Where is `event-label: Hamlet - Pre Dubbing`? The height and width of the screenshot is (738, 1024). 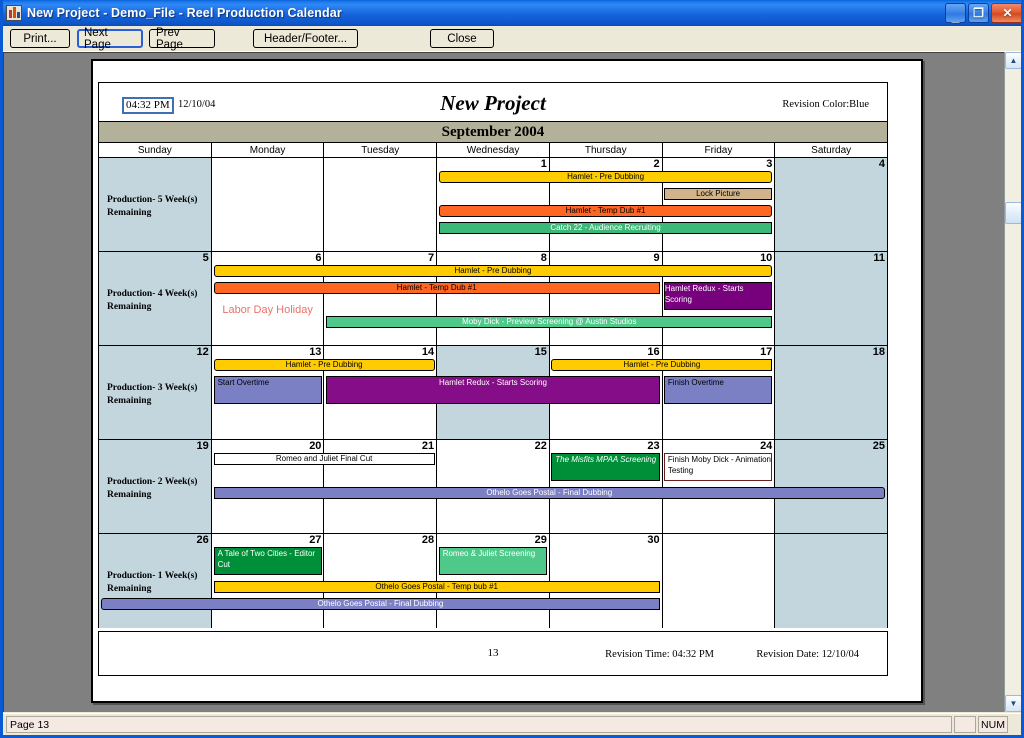
event-label: Hamlet - Pre Dubbing is located at coordinates (493, 271).